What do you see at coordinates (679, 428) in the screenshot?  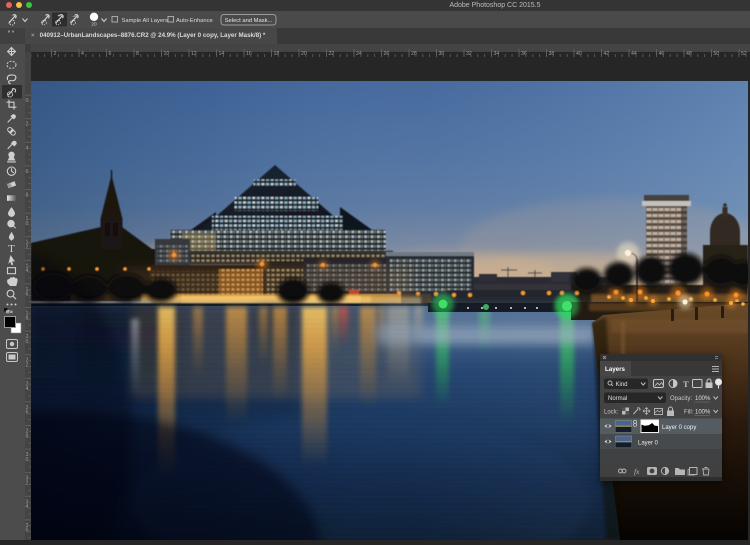 I see `svg-text: Layer 0 copy` at bounding box center [679, 428].